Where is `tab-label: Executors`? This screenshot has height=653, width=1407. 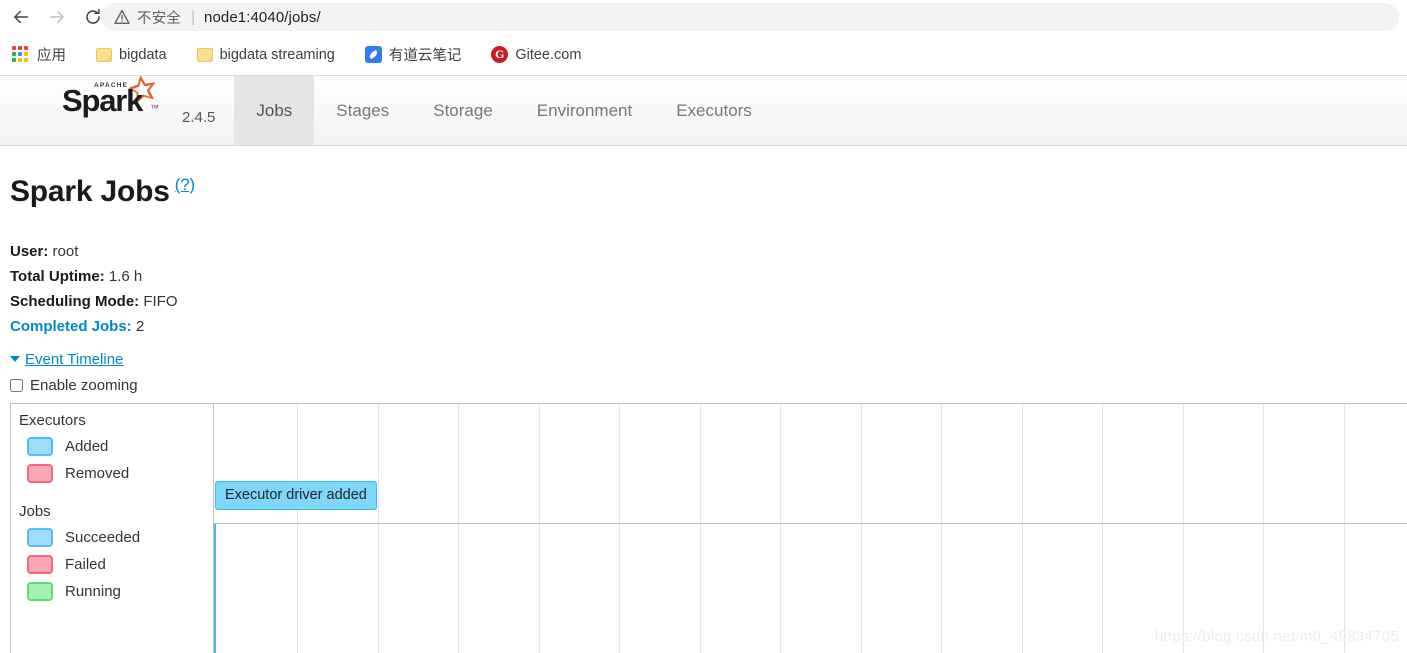
tab-label: Executors is located at coordinates (714, 110).